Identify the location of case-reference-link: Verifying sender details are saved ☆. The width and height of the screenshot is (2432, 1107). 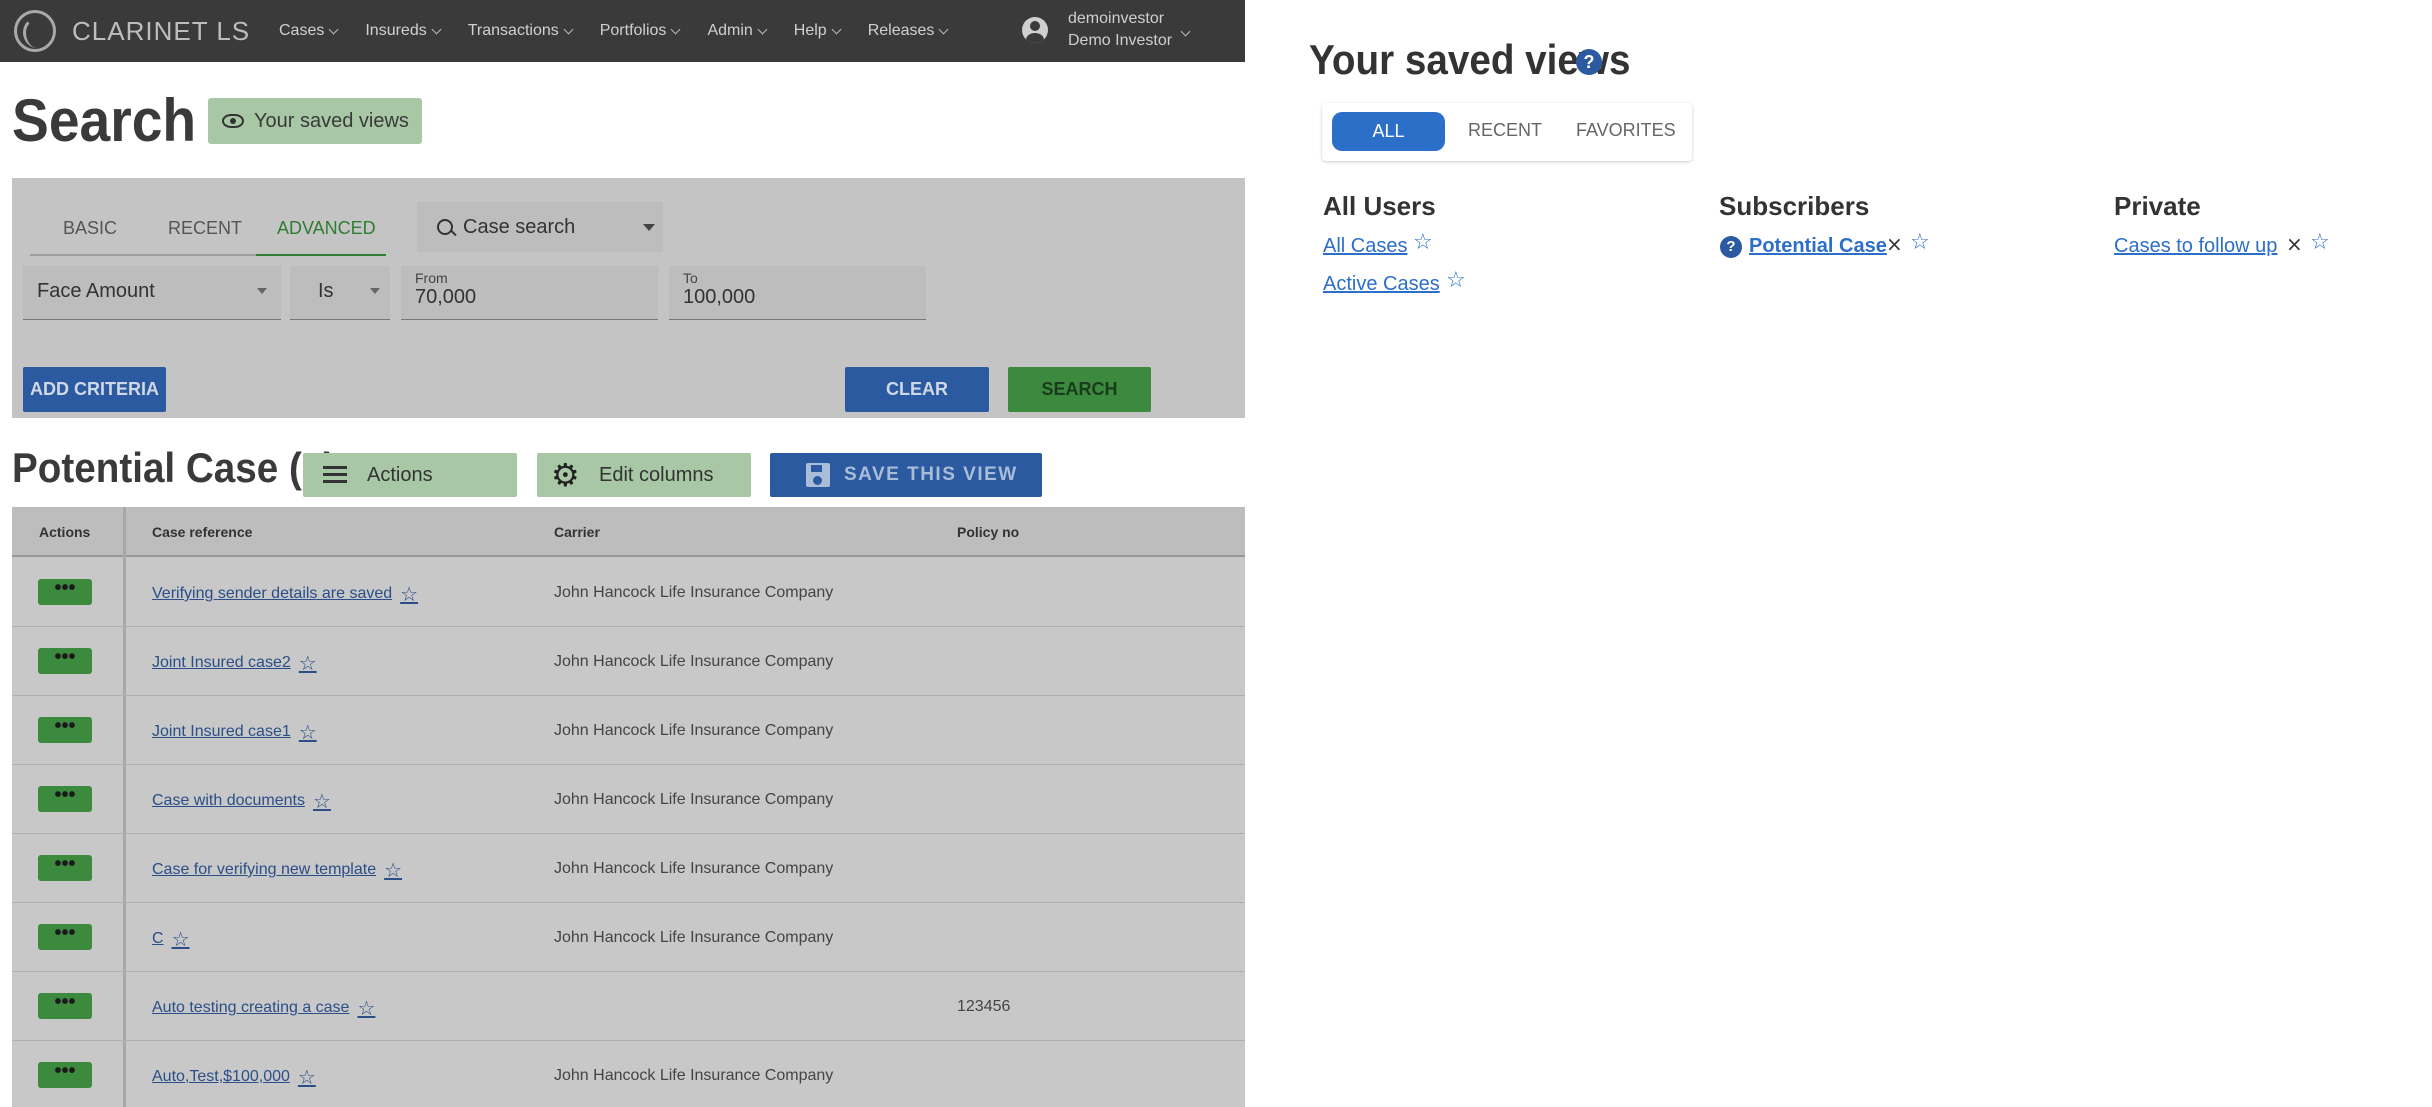
(285, 594).